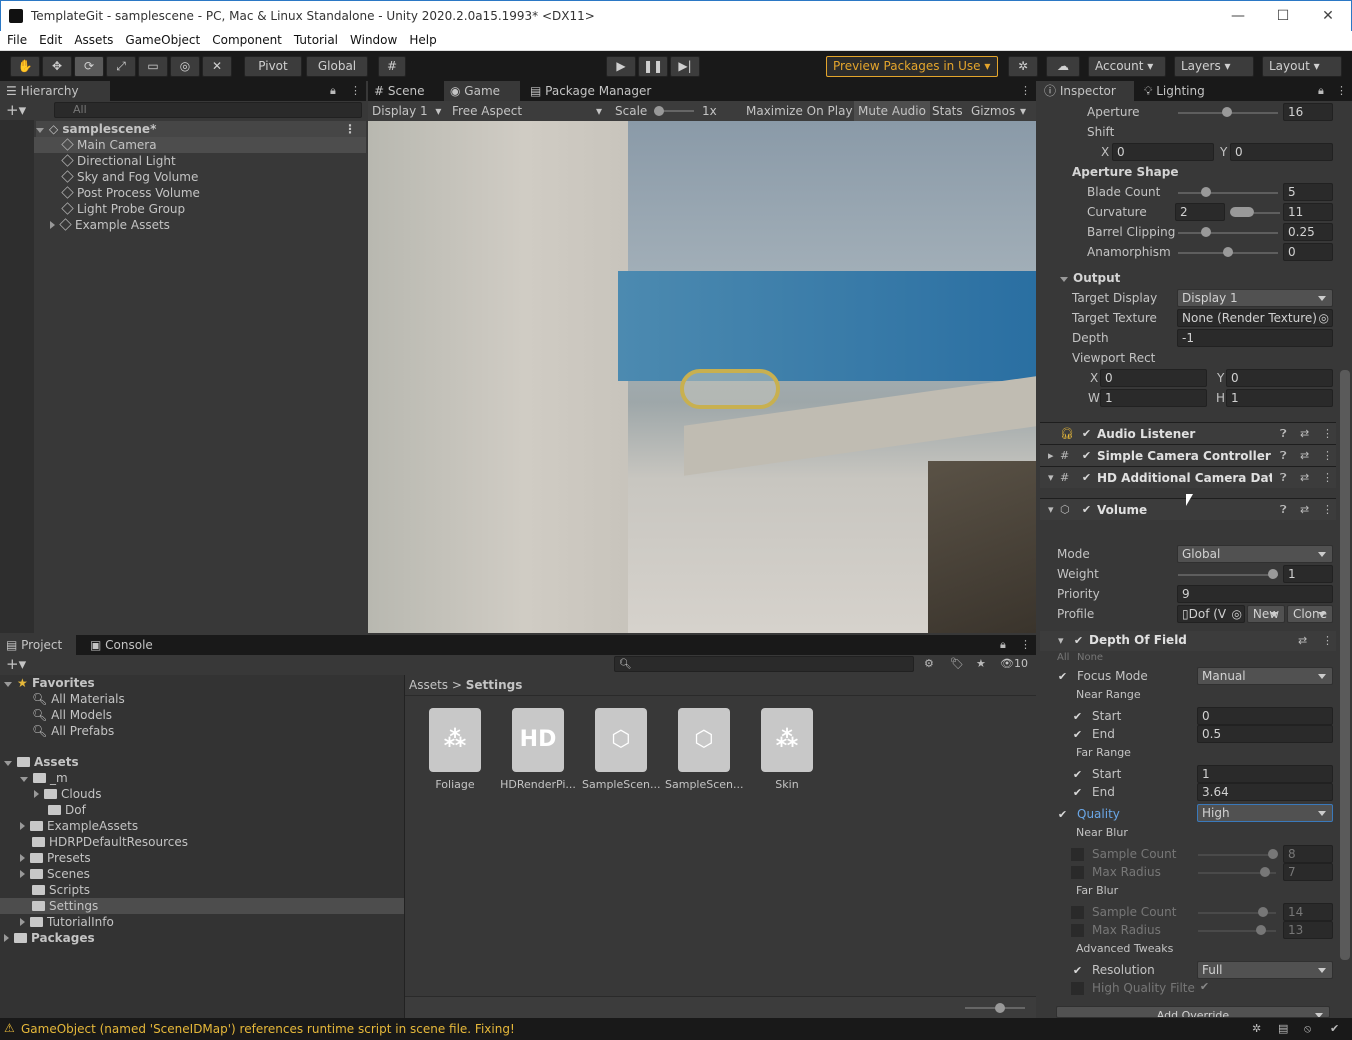  I want to click on custom-tool-icon: ✕, so click(217, 66).